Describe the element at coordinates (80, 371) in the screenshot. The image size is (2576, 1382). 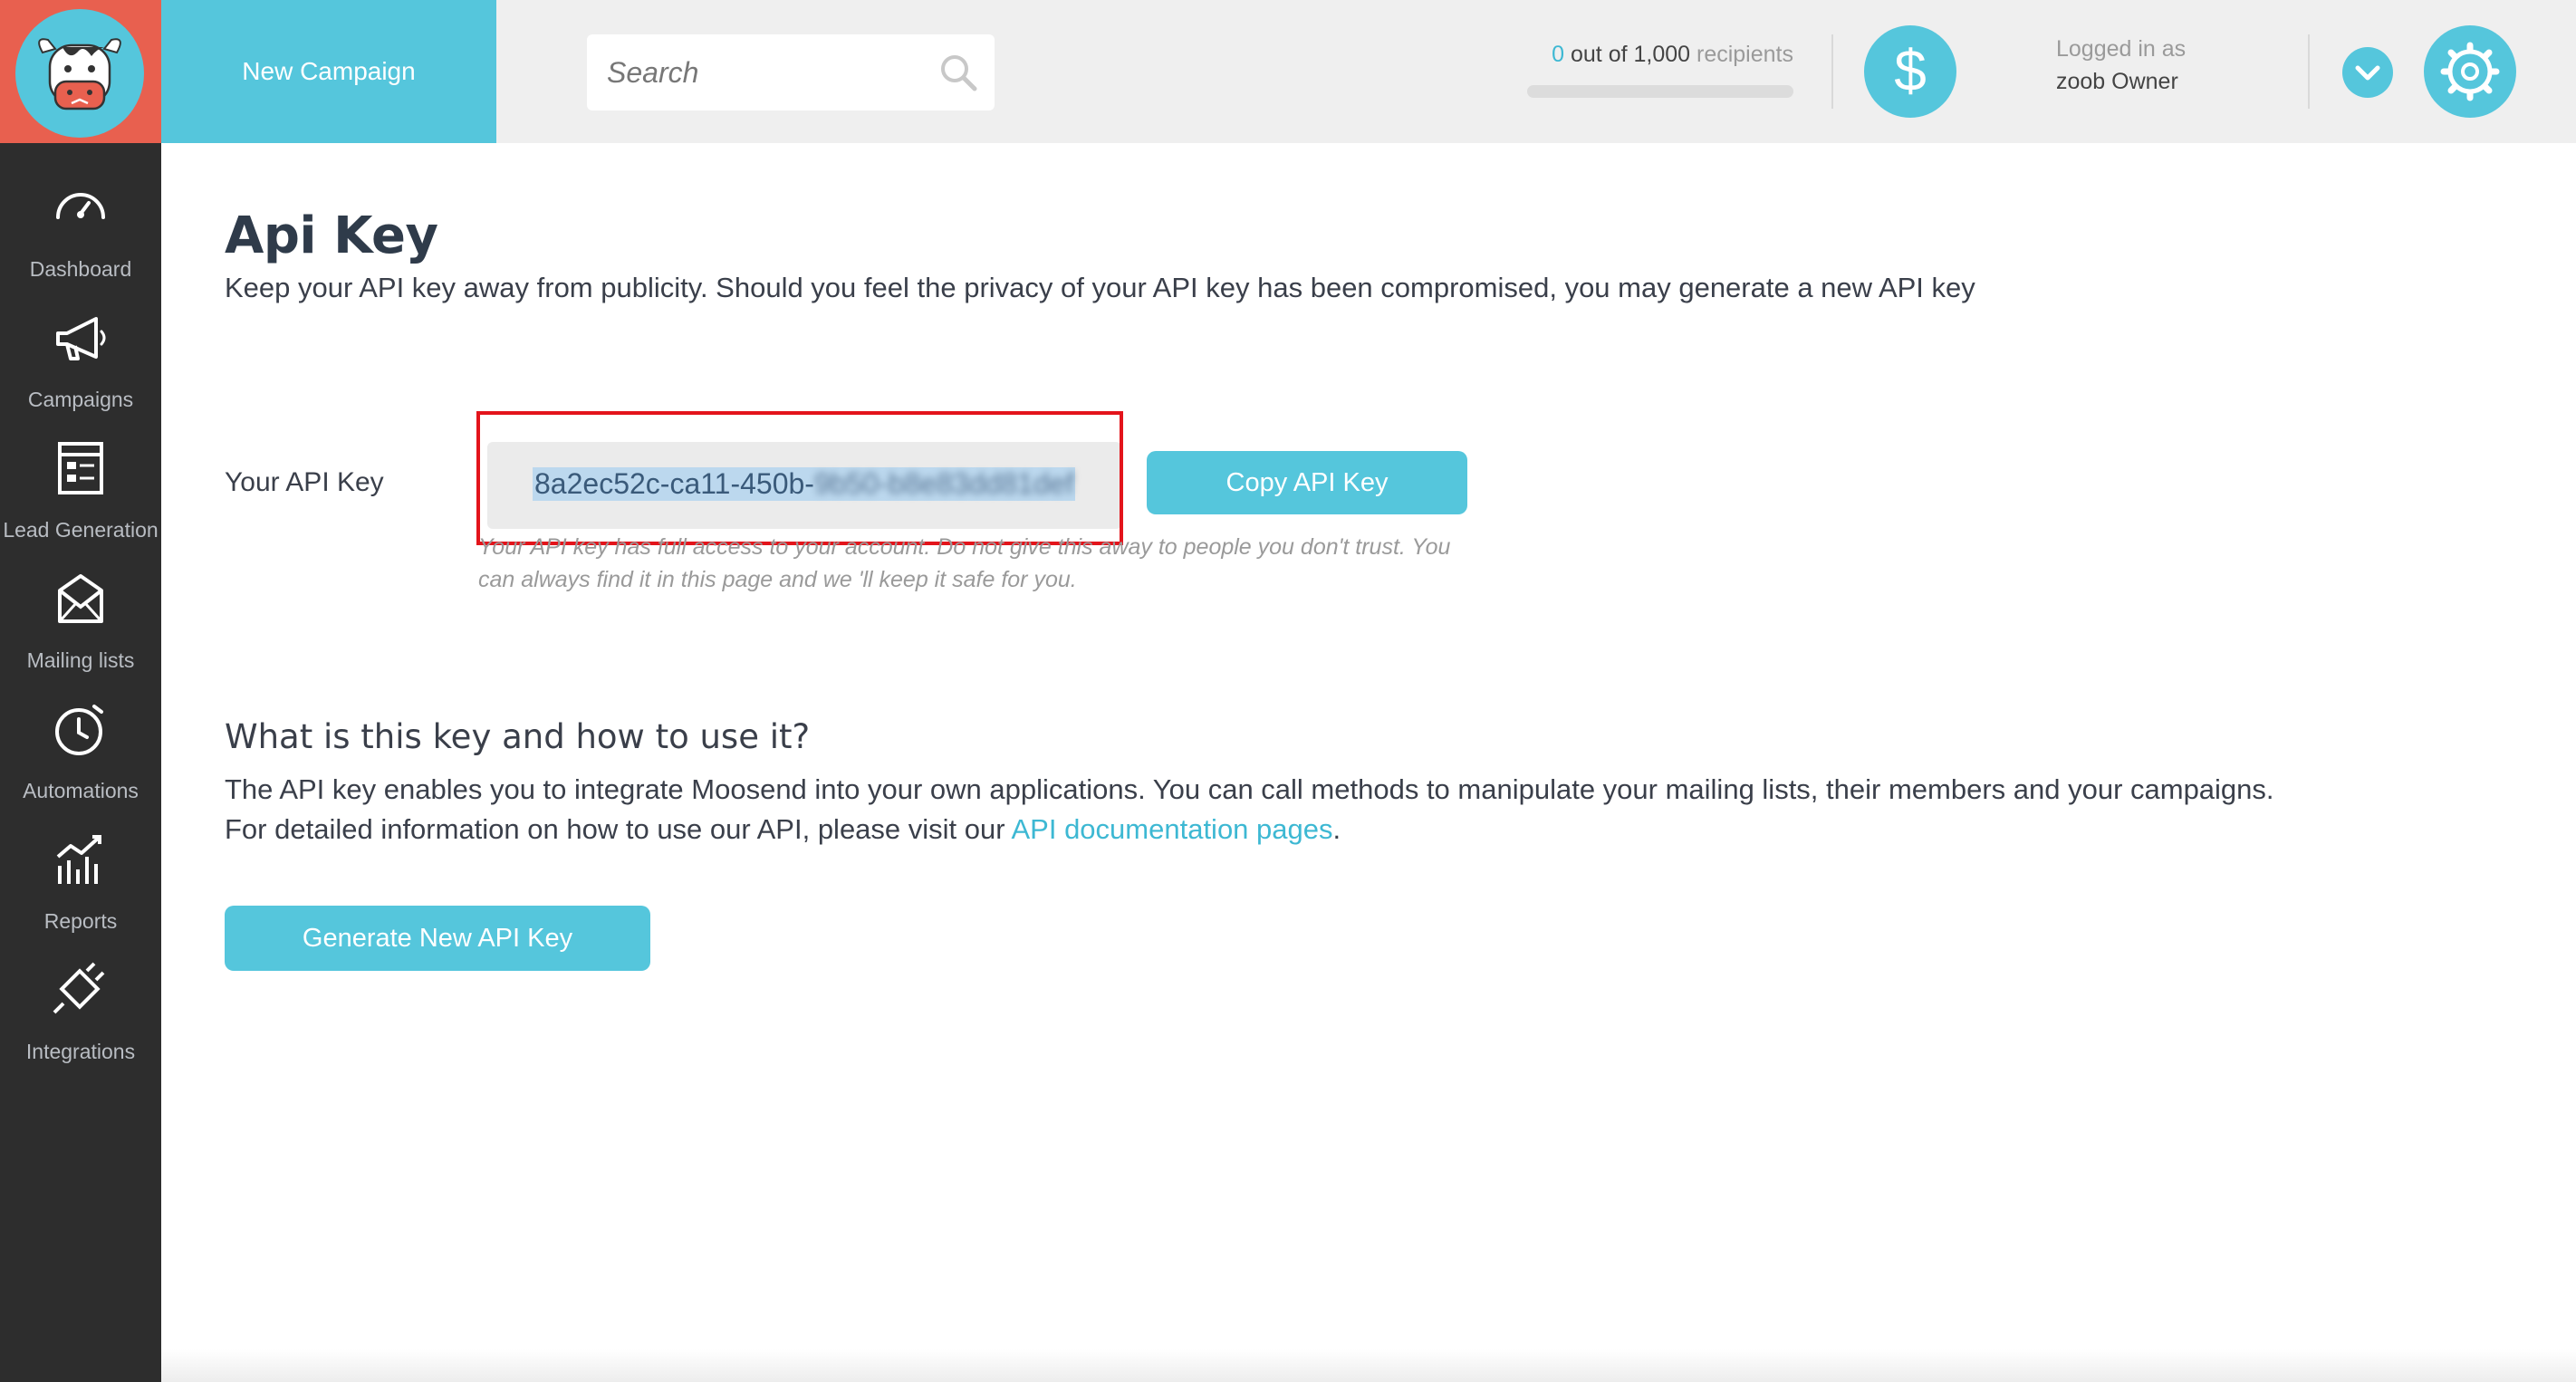
I see `sidebar-item-campaigns: Campaigns` at that location.